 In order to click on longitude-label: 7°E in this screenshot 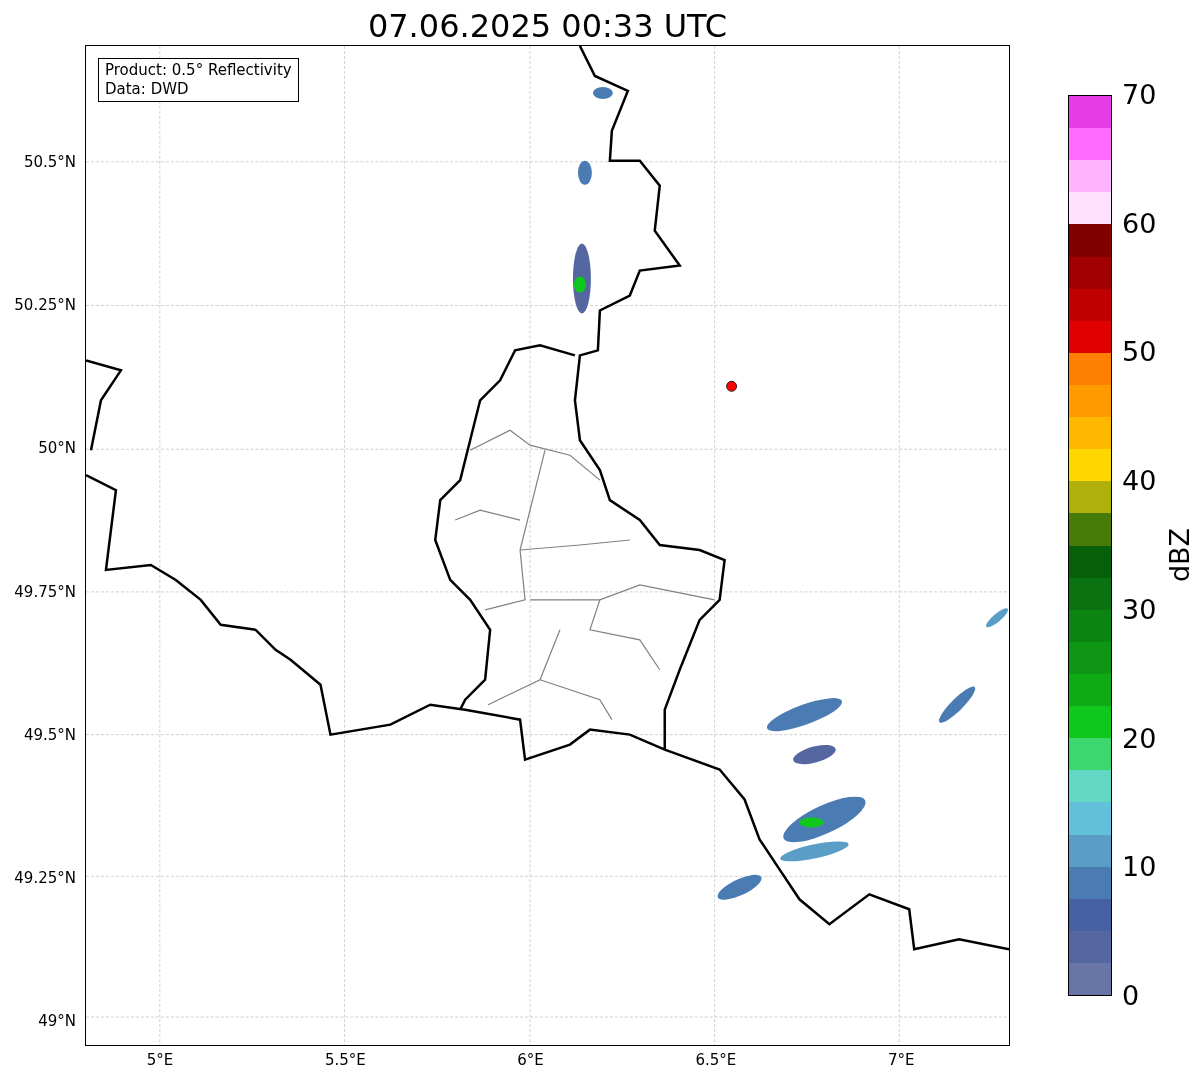, I will do `click(901, 1060)`.